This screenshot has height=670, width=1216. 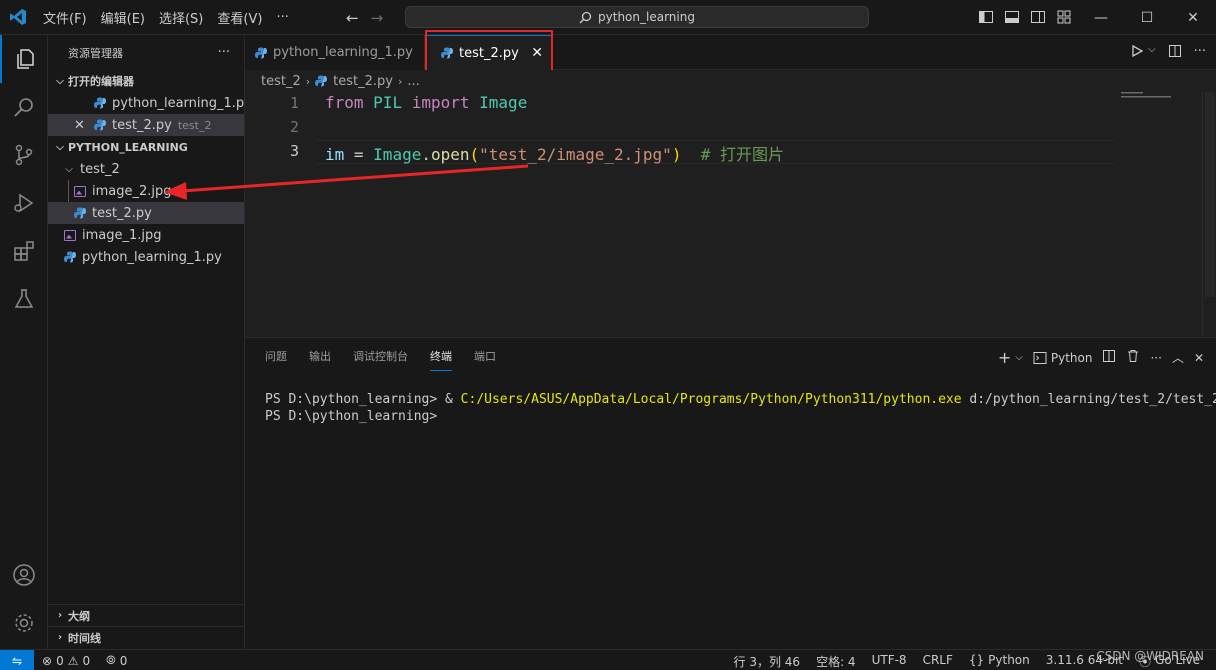 I want to click on menu-selection: 选择(S), so click(x=181, y=17).